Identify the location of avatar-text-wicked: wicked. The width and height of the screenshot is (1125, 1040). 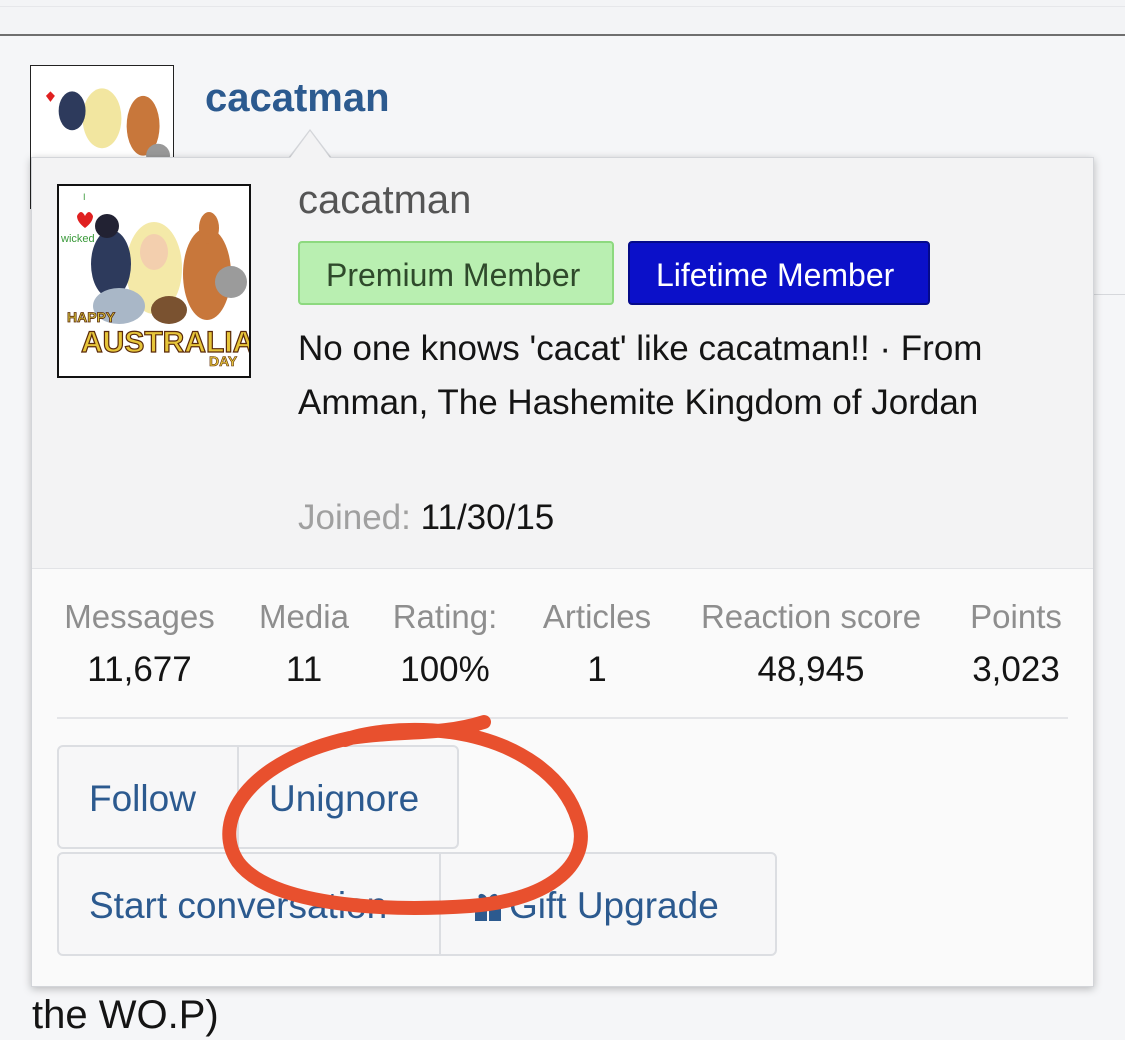
(77, 239).